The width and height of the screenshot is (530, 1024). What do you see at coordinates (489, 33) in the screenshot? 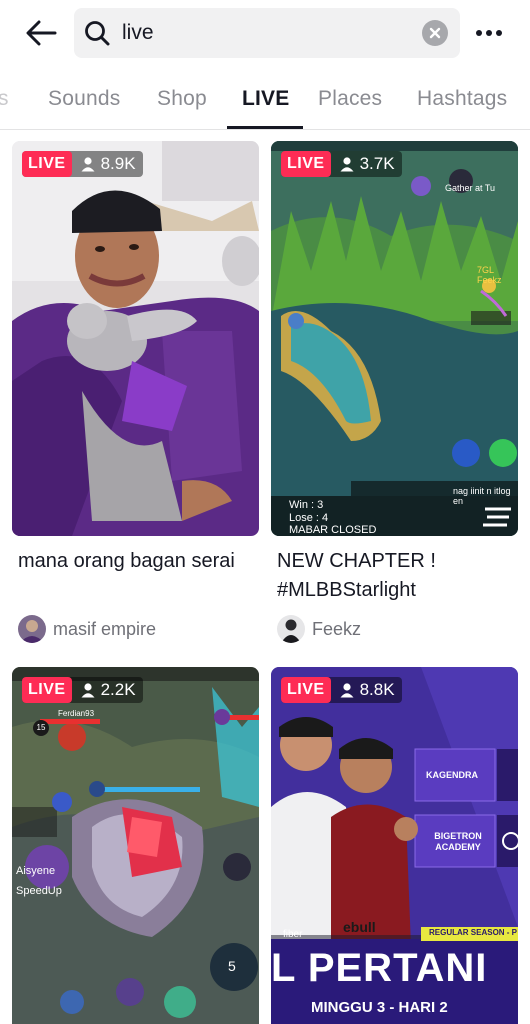
I see `more-options-icon` at bounding box center [489, 33].